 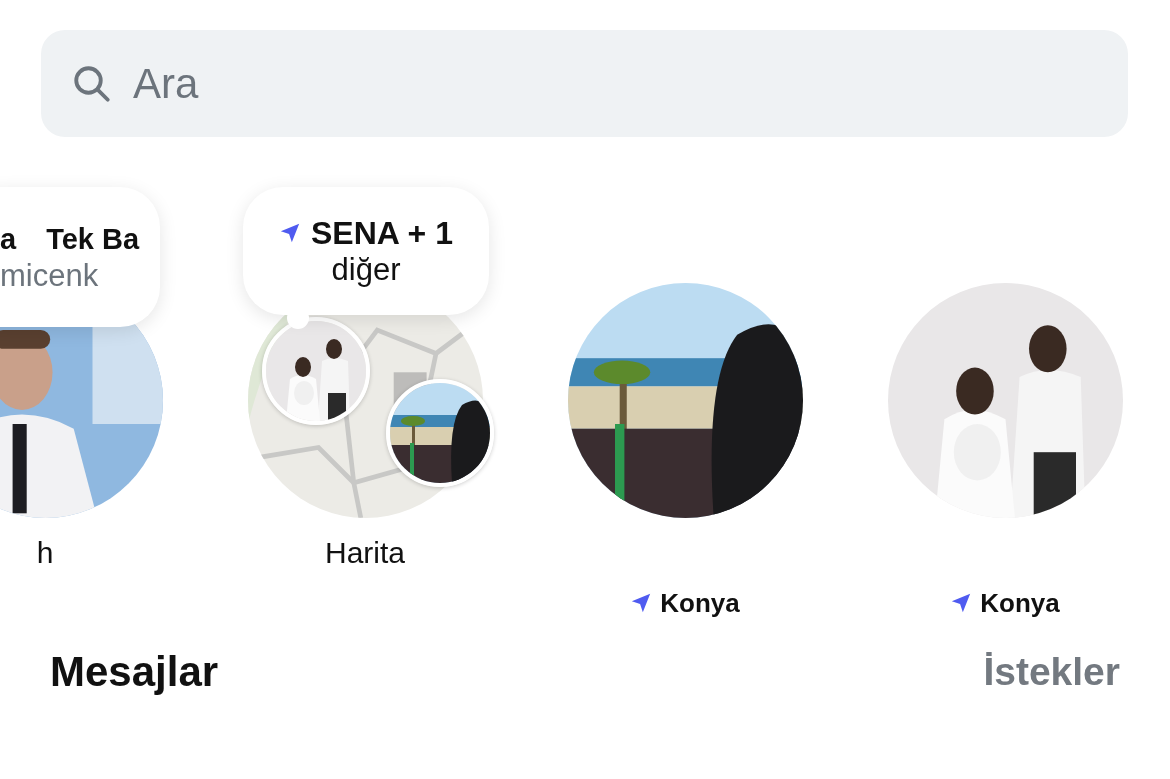 I want to click on search-field: Ara, so click(x=584, y=83).